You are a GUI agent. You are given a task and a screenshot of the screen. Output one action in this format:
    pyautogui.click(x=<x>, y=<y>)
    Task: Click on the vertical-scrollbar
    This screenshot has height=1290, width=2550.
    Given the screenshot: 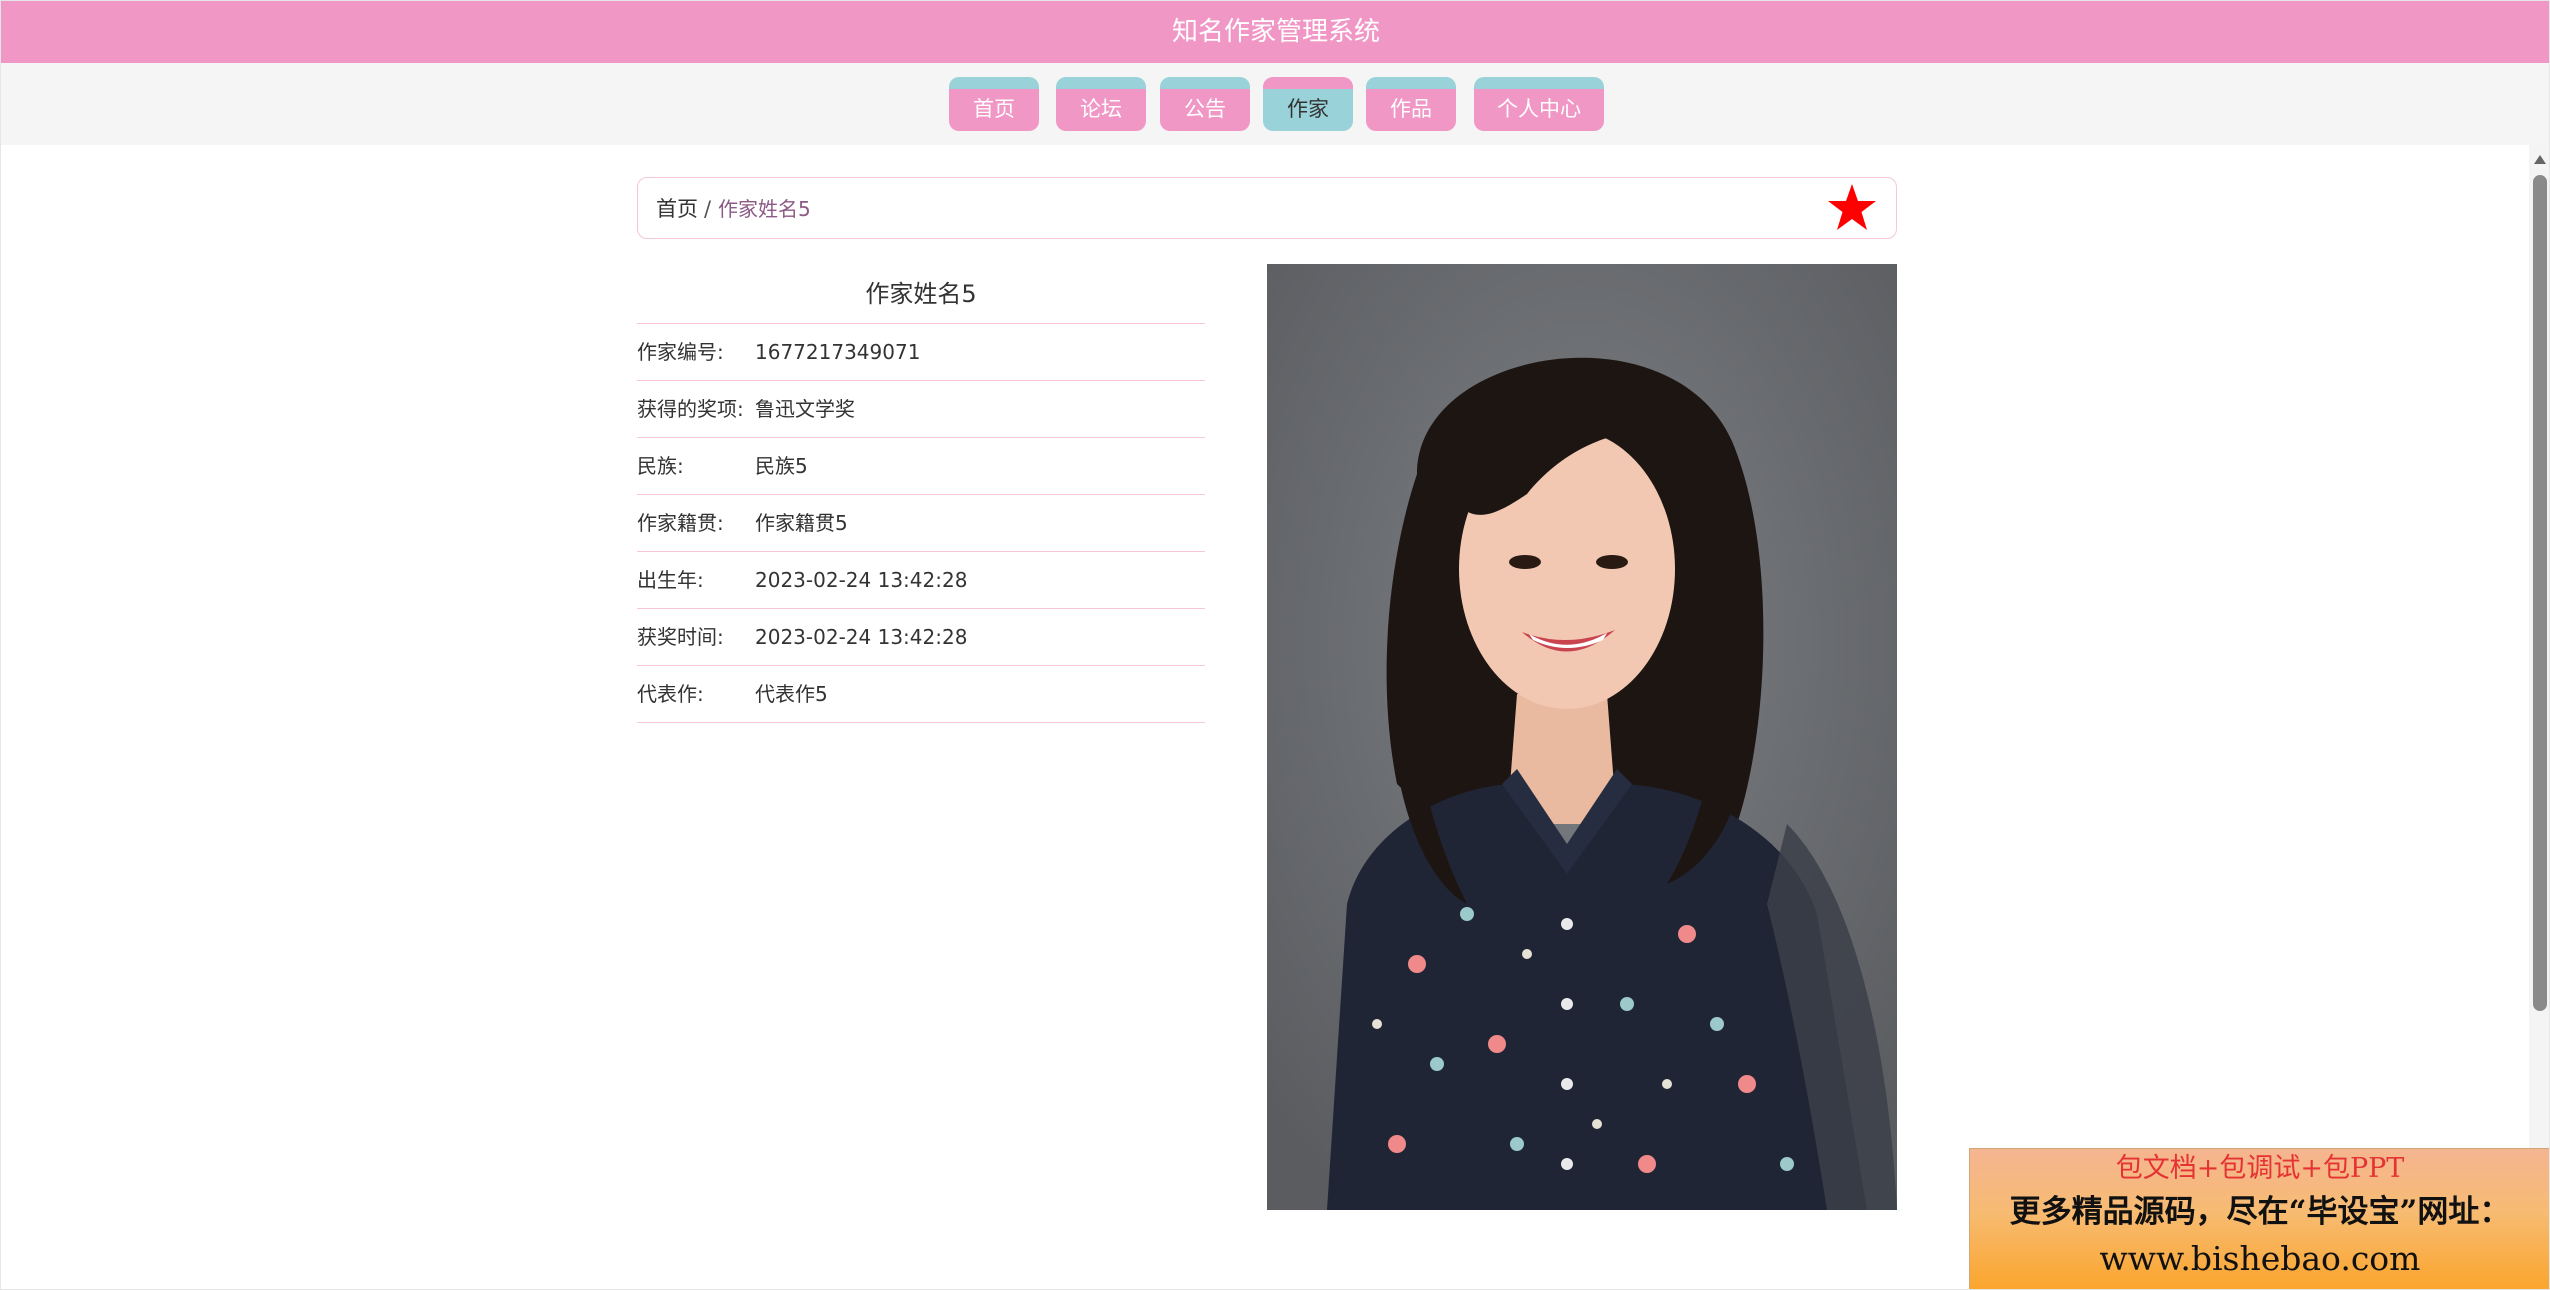 What is the action you would take?
    pyautogui.click(x=2539, y=717)
    